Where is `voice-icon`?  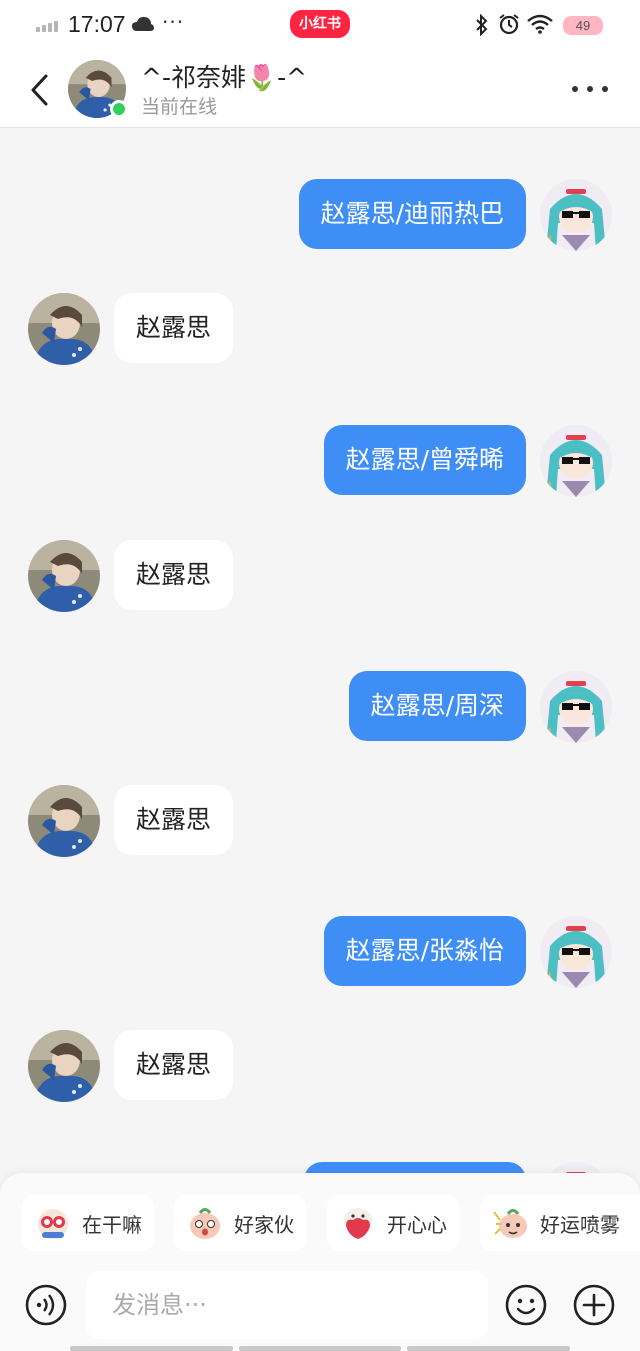
voice-icon is located at coordinates (46, 1305).